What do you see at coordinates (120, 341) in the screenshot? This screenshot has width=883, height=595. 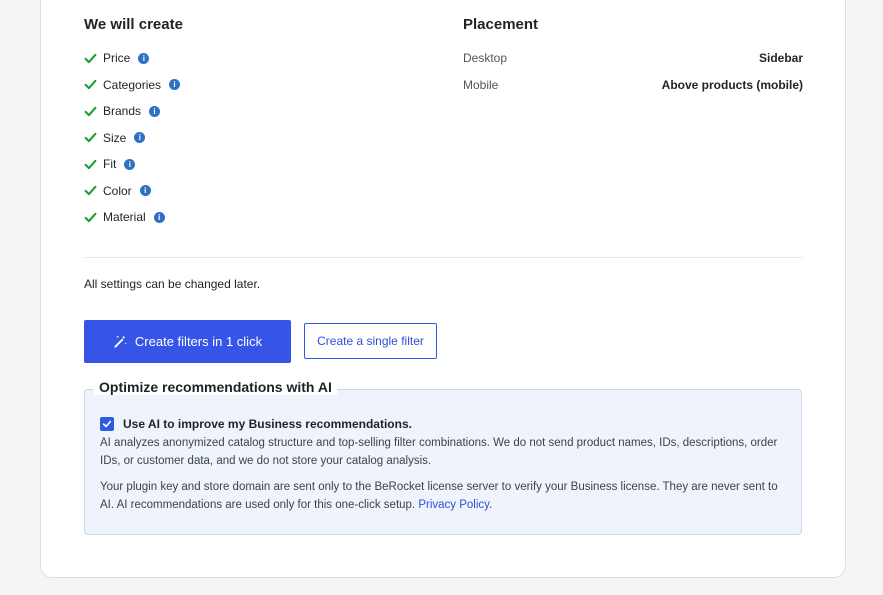 I see `magic-wand-icon` at bounding box center [120, 341].